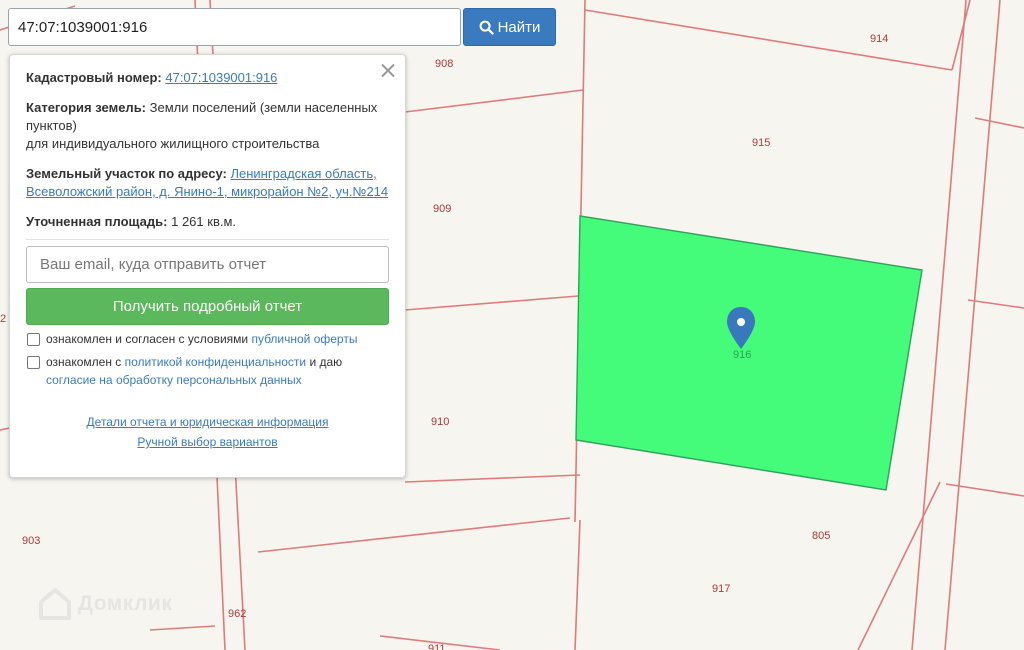  I want to click on cadastral-number-row: Кадастровый номер: 47:07:1039001:916, so click(207, 78).